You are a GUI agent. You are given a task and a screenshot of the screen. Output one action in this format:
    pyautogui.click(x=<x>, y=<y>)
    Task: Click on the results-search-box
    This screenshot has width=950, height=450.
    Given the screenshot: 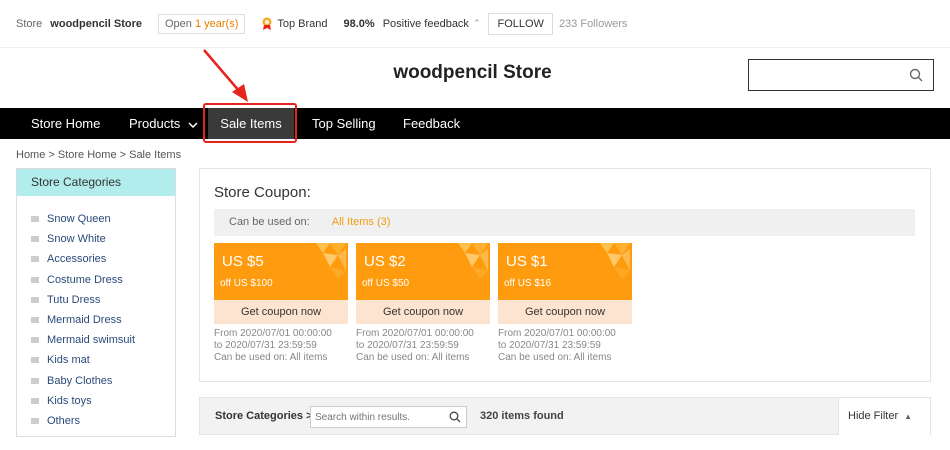 What is the action you would take?
    pyautogui.click(x=388, y=417)
    